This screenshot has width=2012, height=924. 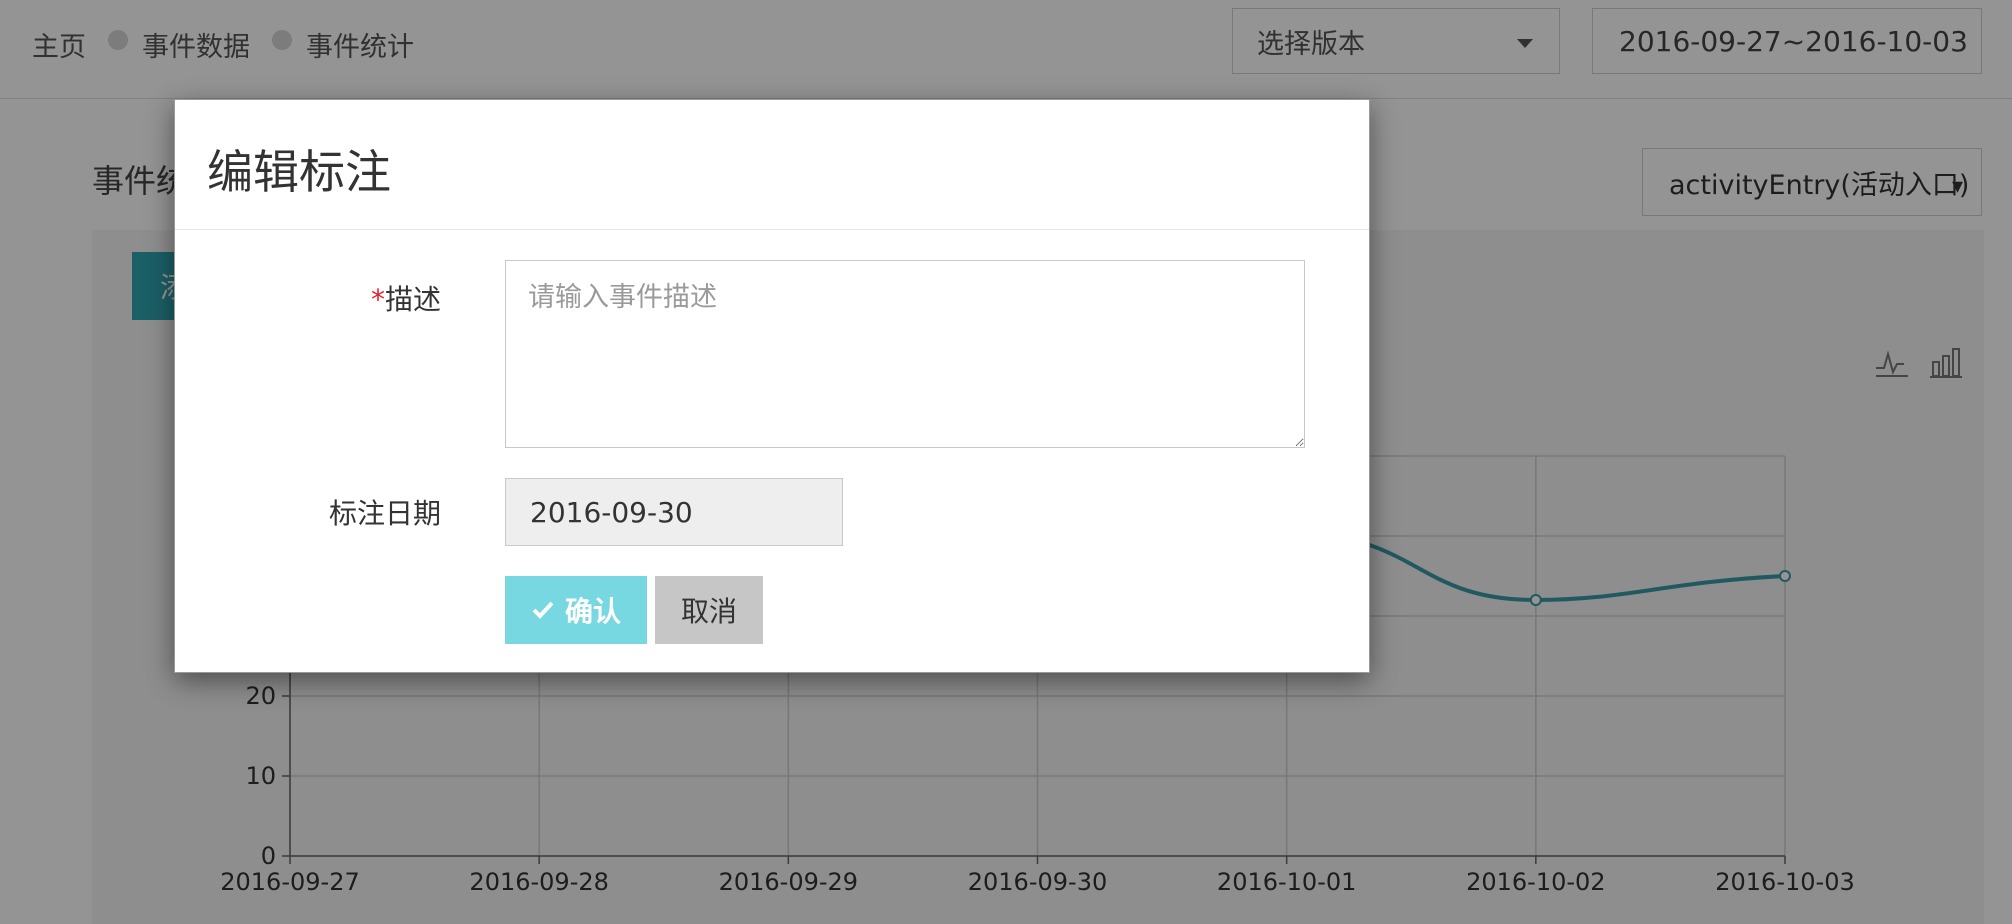 What do you see at coordinates (412, 299) in the screenshot?
I see `description-label-text: 描述` at bounding box center [412, 299].